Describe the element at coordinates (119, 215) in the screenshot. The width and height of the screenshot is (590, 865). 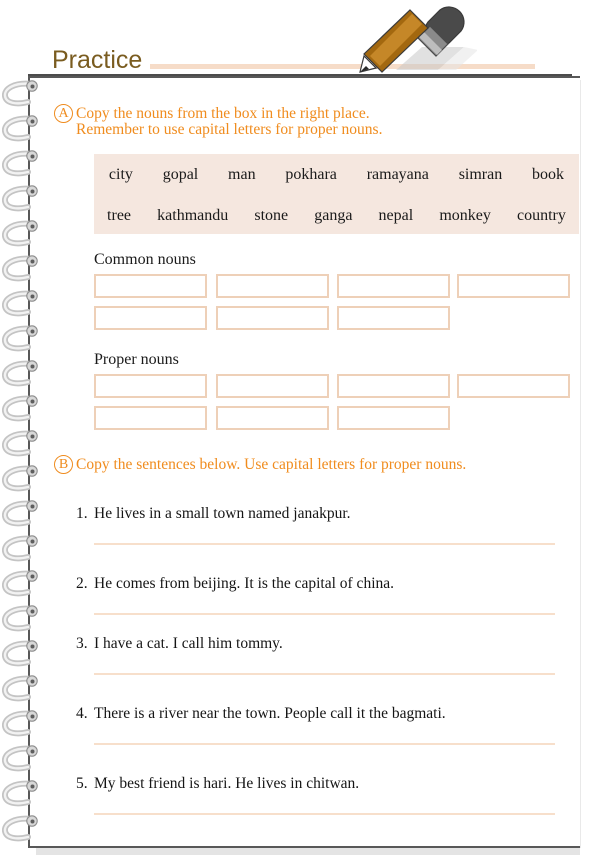
I see `word-item: tree` at that location.